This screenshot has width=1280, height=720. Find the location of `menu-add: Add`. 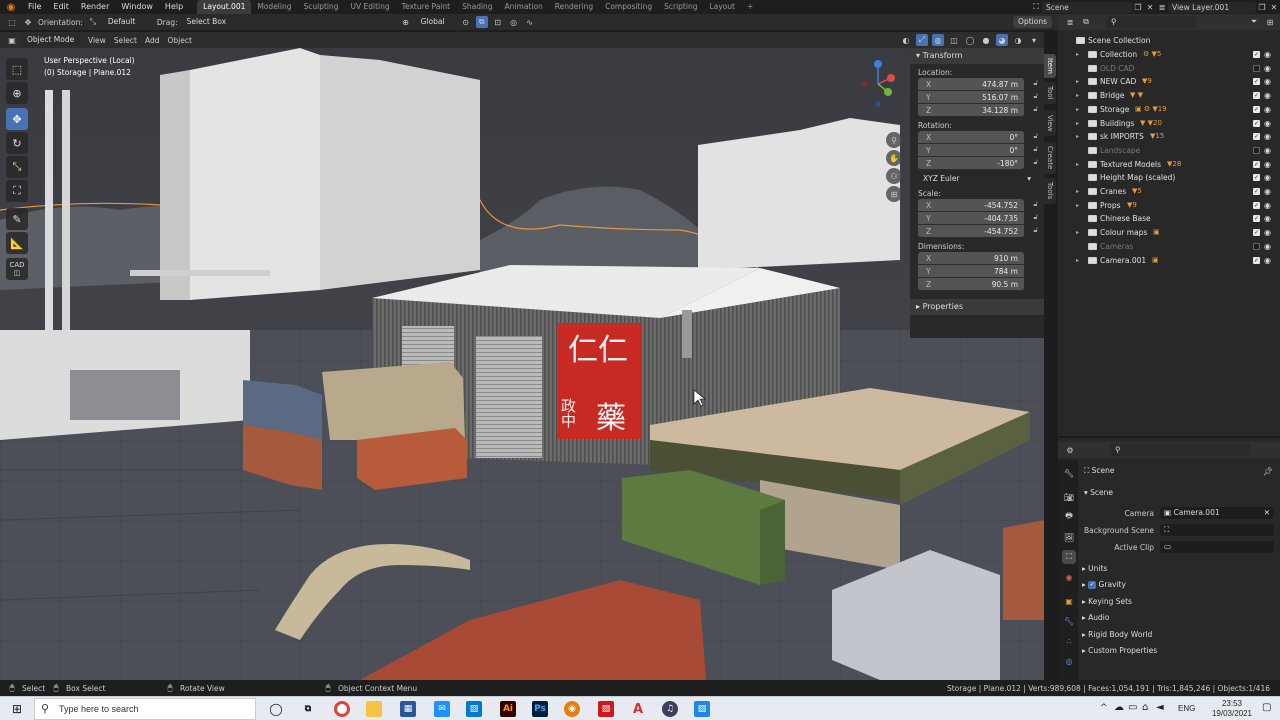

menu-add: Add is located at coordinates (152, 40).